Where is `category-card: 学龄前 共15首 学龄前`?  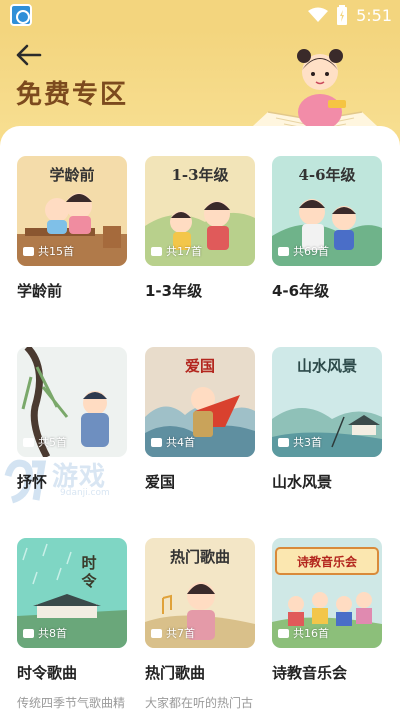
category-card: 学龄前 共15首 学龄前 is located at coordinates (72, 228).